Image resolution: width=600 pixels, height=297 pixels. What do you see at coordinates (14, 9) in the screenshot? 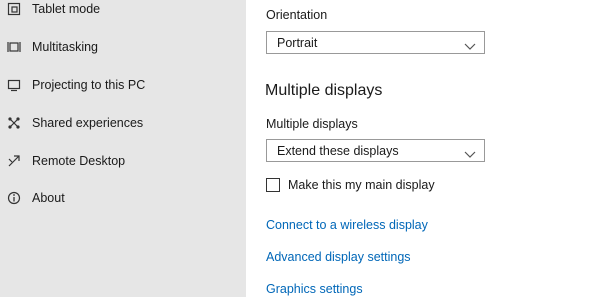
I see `tablet-mode-icon` at bounding box center [14, 9].